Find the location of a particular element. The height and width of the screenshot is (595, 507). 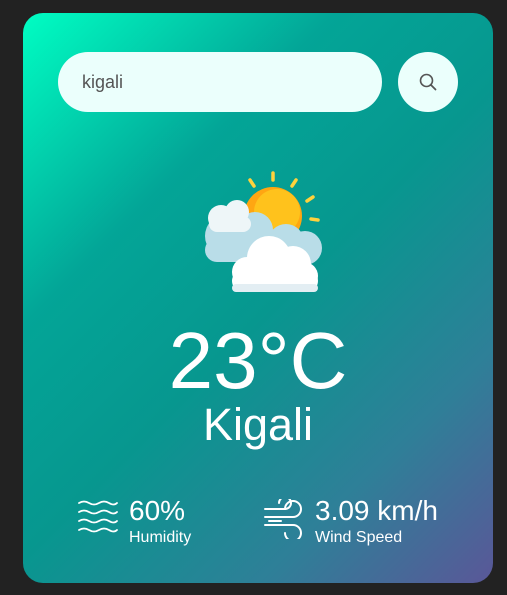

humidity-waves-icon is located at coordinates (98, 516).